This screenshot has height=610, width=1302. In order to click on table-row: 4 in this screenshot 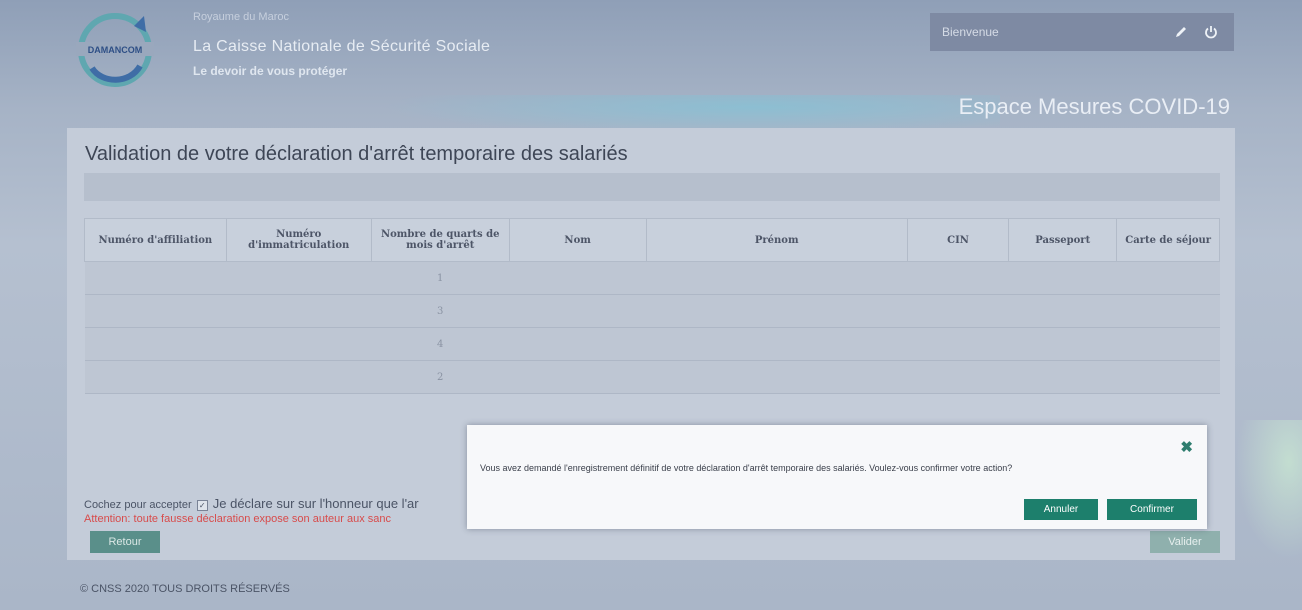, I will do `click(652, 344)`.